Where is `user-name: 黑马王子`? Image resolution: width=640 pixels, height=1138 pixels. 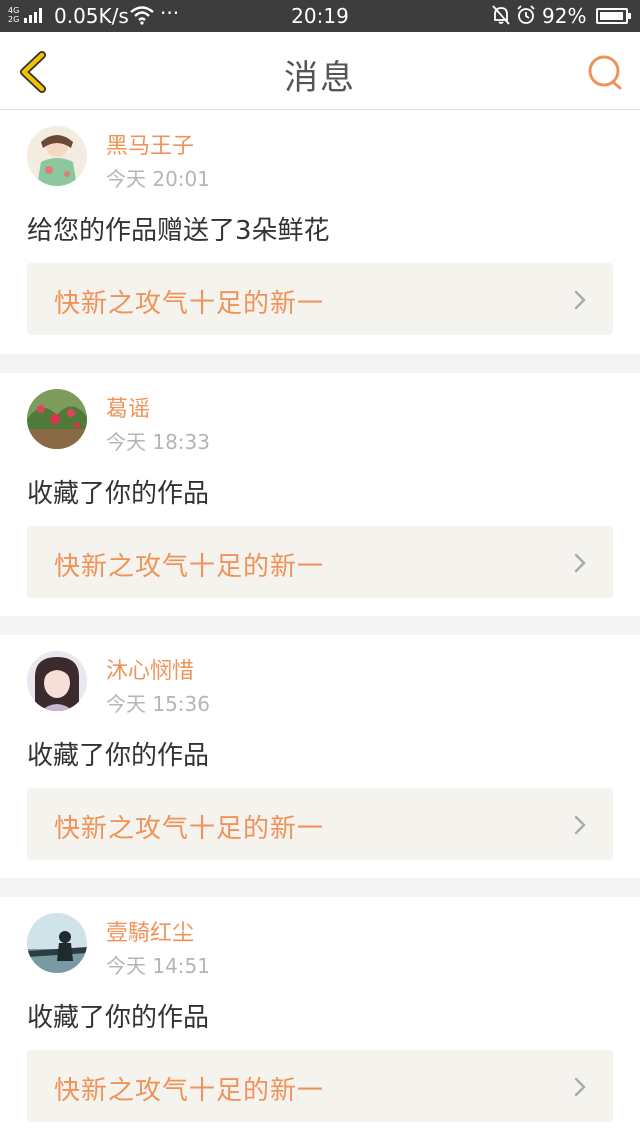
user-name: 黑马王子 is located at coordinates (150, 144).